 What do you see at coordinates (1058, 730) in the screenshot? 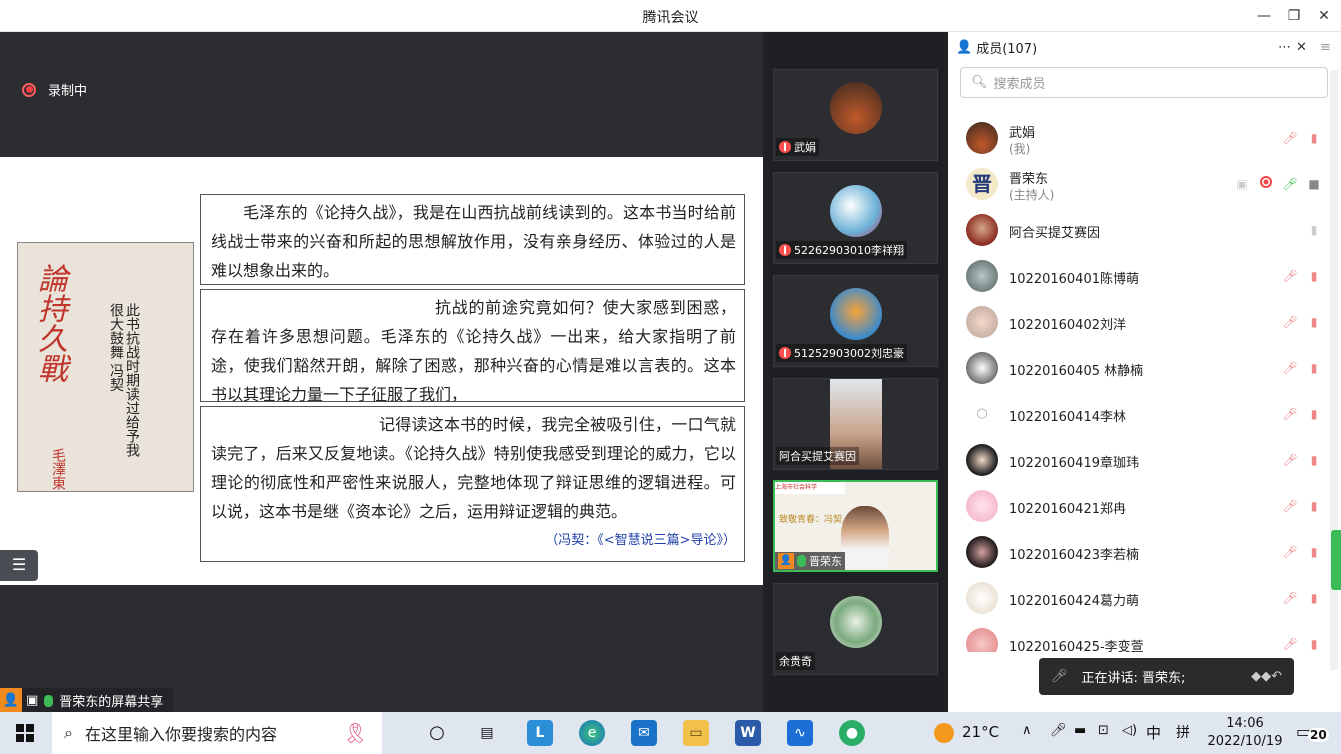
I see `microphone-icon: 🎤︎` at bounding box center [1058, 730].